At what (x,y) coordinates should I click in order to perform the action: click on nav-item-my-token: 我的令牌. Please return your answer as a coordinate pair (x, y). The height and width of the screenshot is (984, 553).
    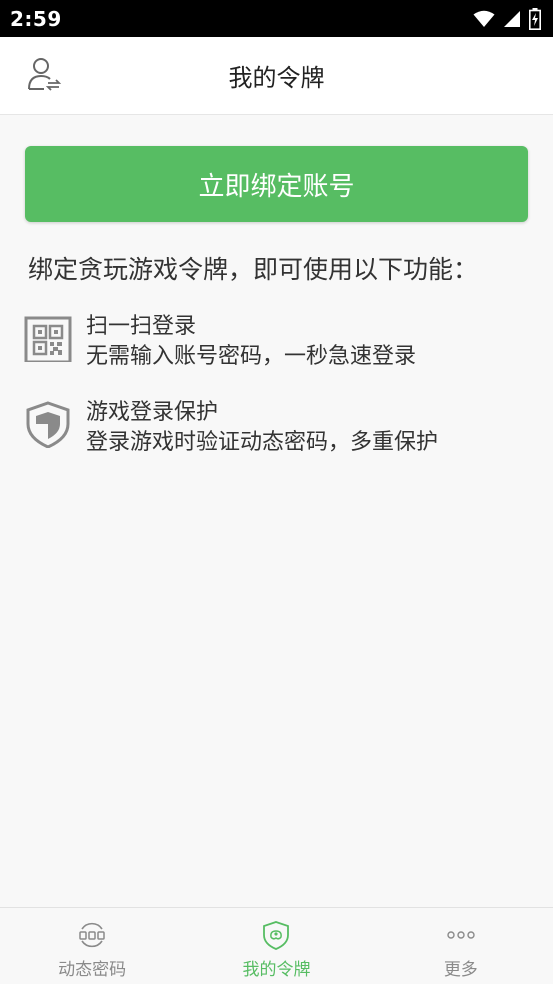
    Looking at the image, I should click on (276, 946).